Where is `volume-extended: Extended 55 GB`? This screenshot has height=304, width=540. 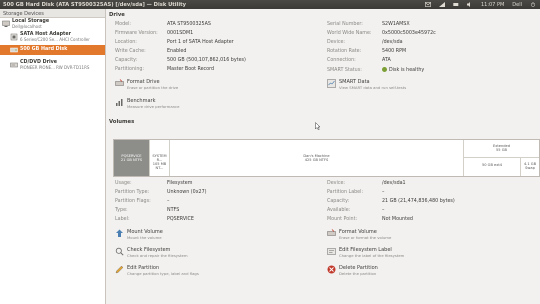
volume-extended: Extended 55 GB is located at coordinates (501, 149).